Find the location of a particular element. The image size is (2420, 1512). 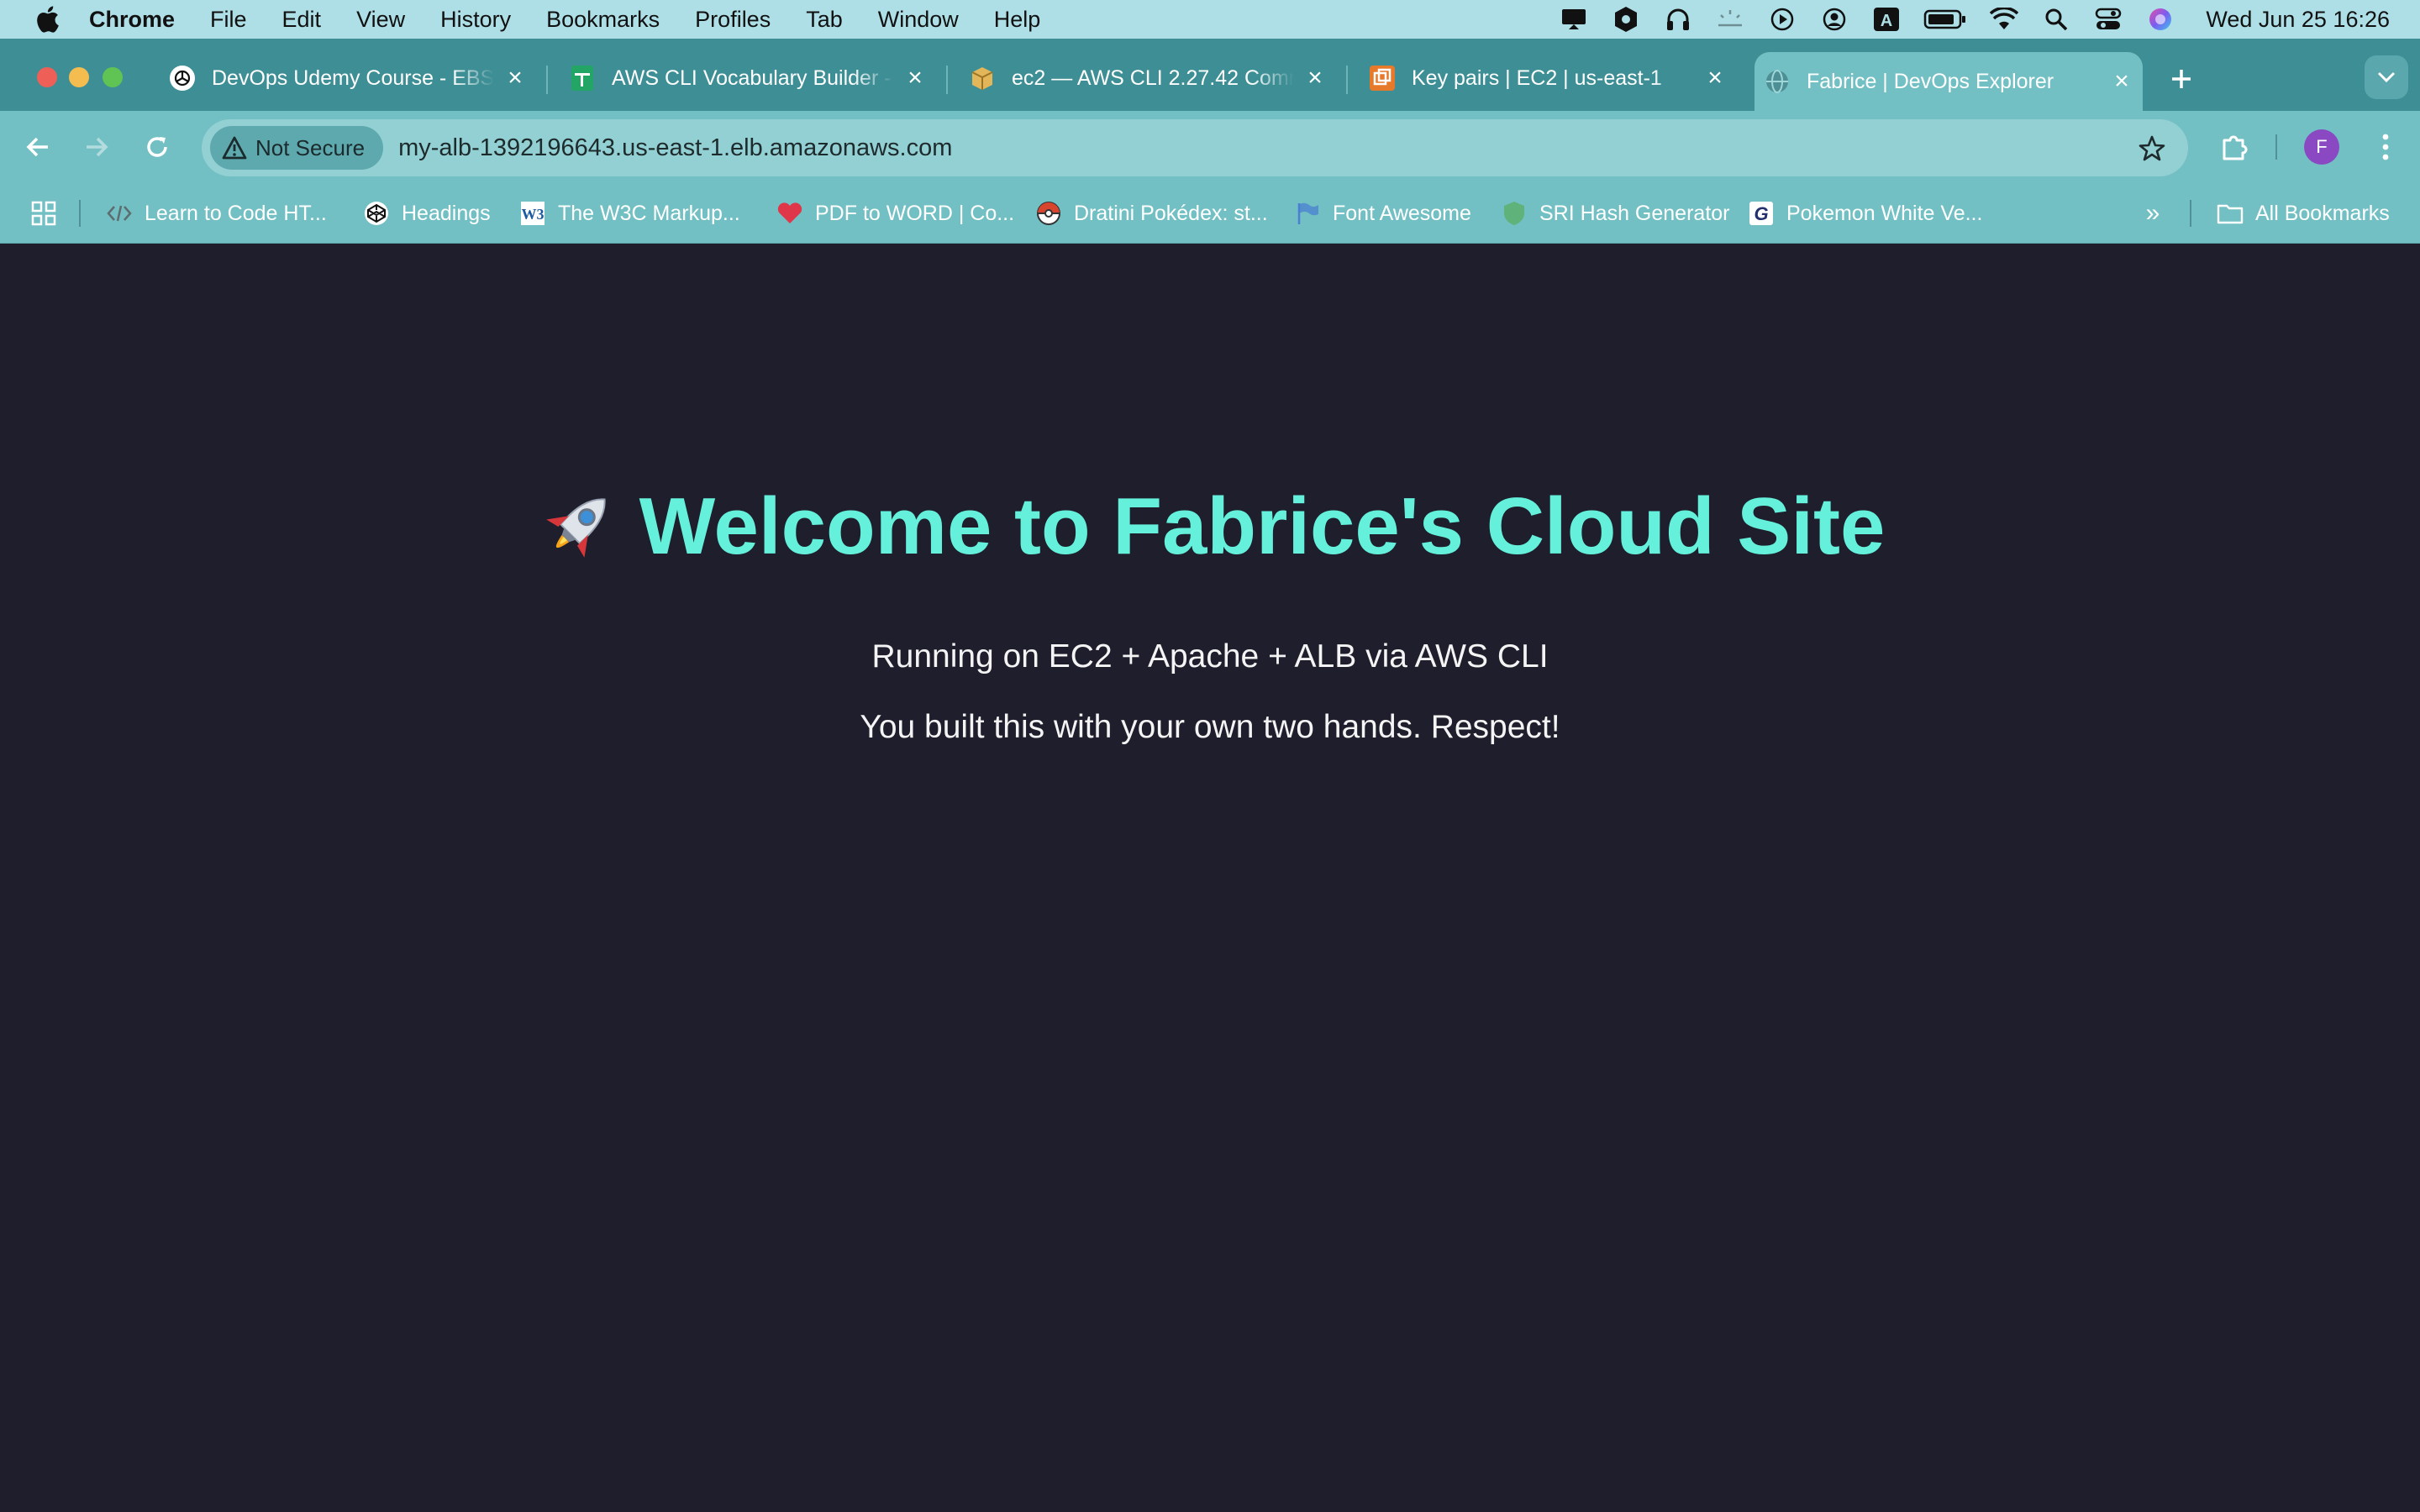

control-center-icon is located at coordinates (2108, 19).